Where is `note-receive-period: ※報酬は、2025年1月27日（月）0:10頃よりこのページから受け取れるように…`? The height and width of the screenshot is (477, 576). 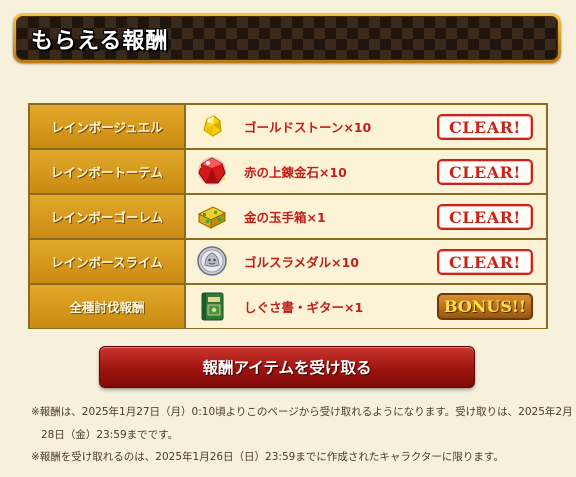 note-receive-period: ※報酬は、2025年1月27日（月）0:10頃よりこのページから受け取れるように… is located at coordinates (302, 412).